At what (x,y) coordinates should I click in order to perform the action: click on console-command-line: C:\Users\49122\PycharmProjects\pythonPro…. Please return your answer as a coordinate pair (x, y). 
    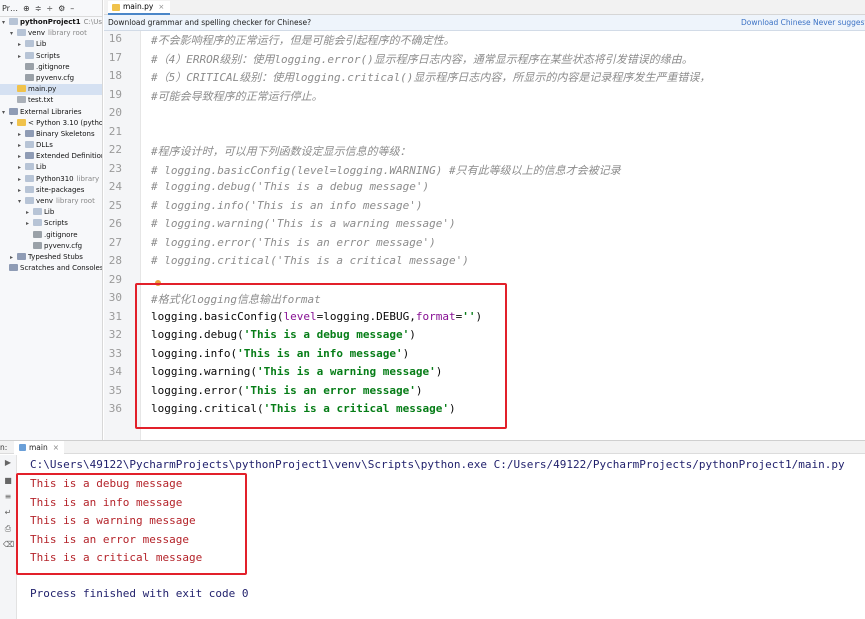
    Looking at the image, I should click on (437, 464).